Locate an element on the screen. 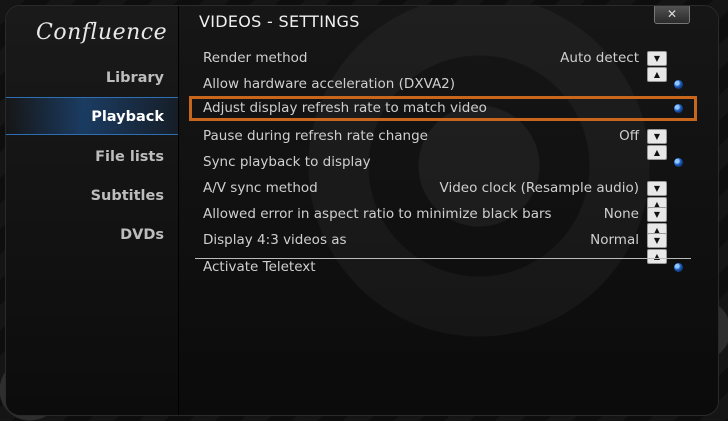  setting-render-method: Render method Auto detect ▼▲ is located at coordinates (443, 64).